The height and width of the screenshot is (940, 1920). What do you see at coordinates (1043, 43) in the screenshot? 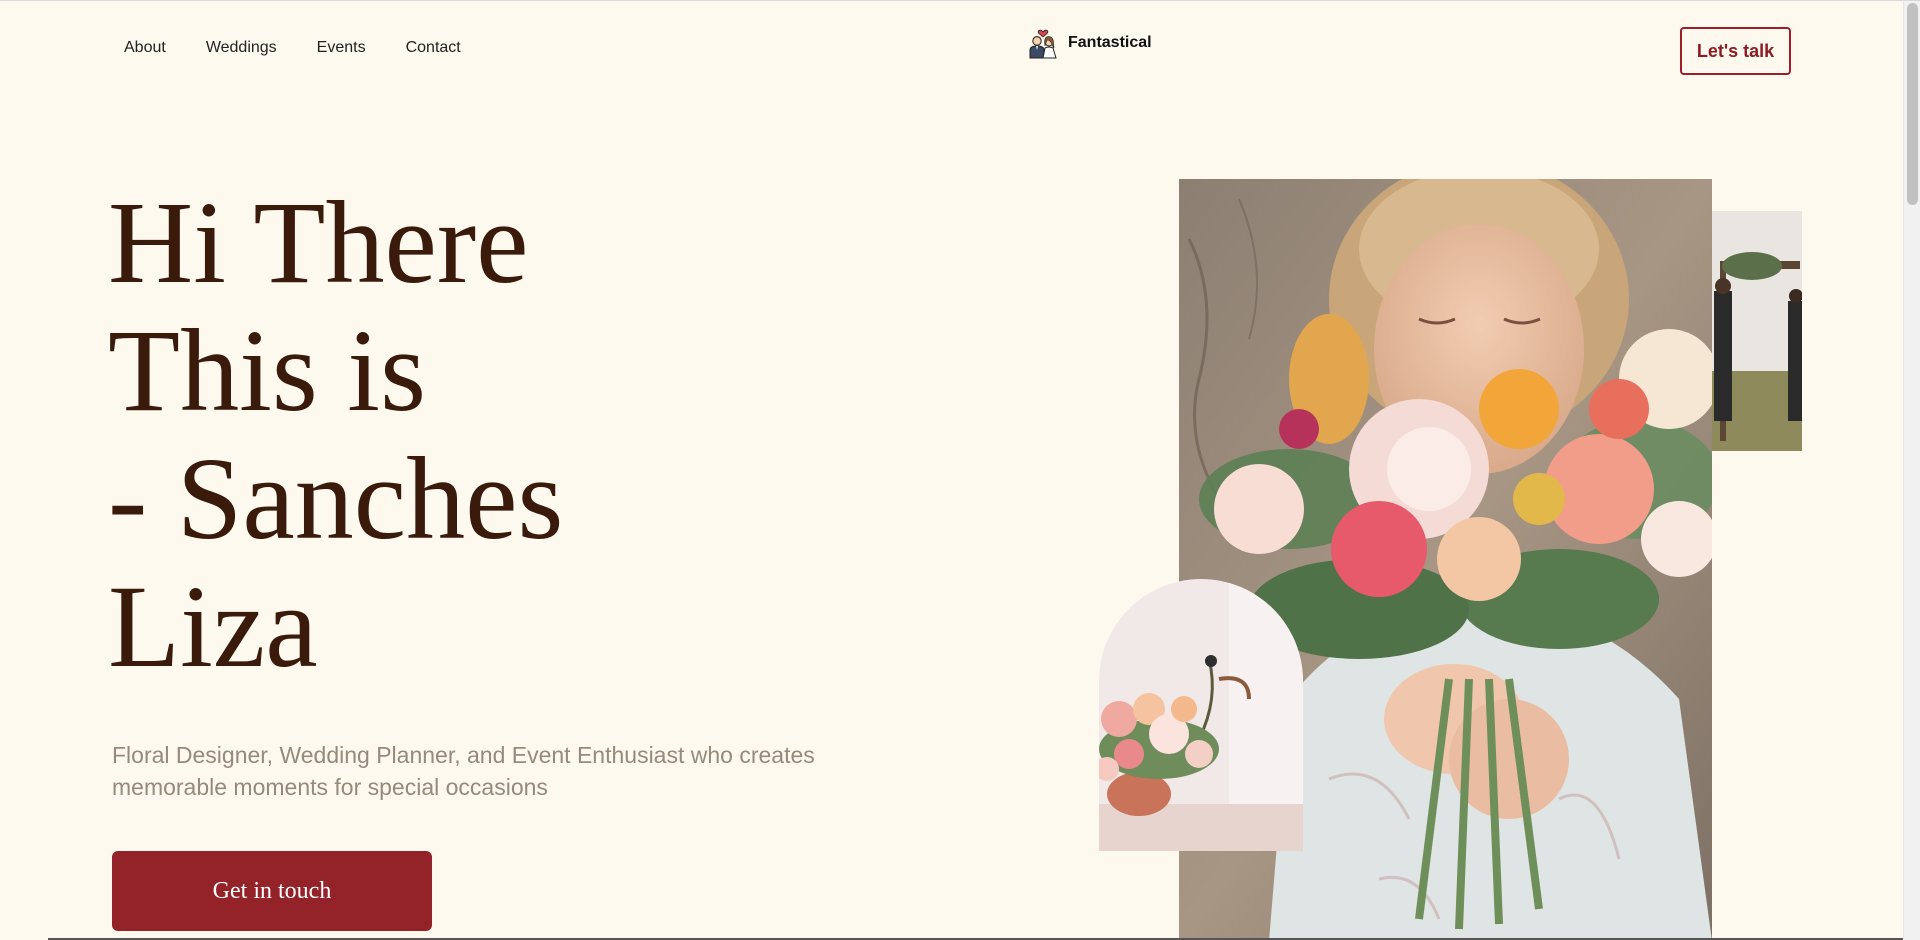
I see `couple-icon` at bounding box center [1043, 43].